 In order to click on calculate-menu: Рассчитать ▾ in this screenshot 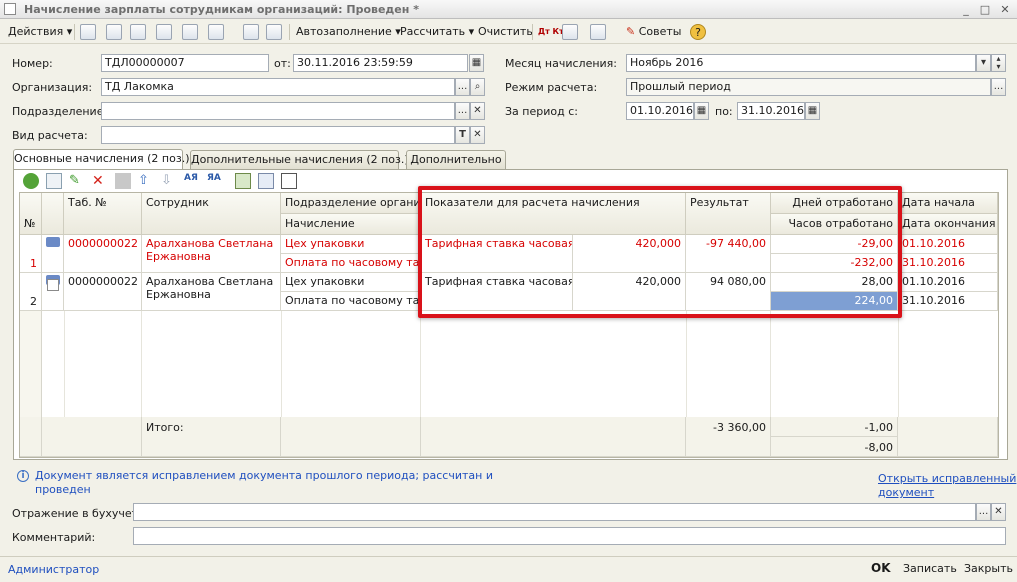, I will do `click(437, 32)`.